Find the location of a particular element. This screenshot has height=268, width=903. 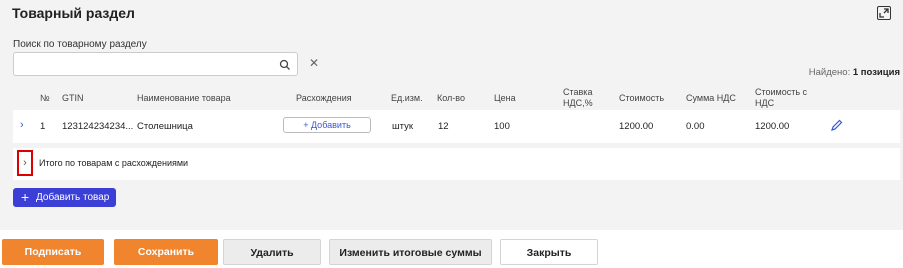

delete-button: Удалить is located at coordinates (272, 252).